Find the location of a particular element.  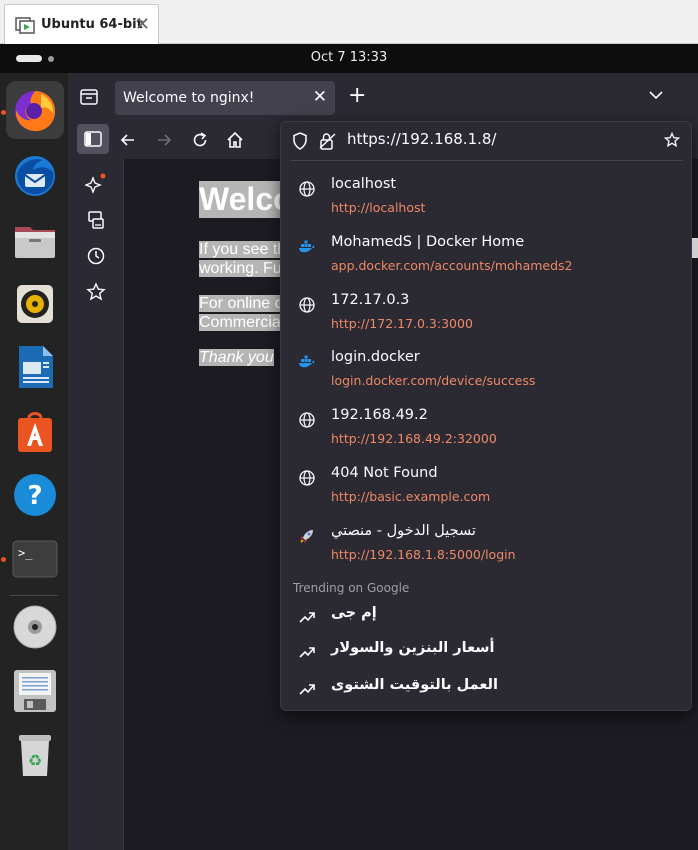

dock-rhythmbox is located at coordinates (35, 304).